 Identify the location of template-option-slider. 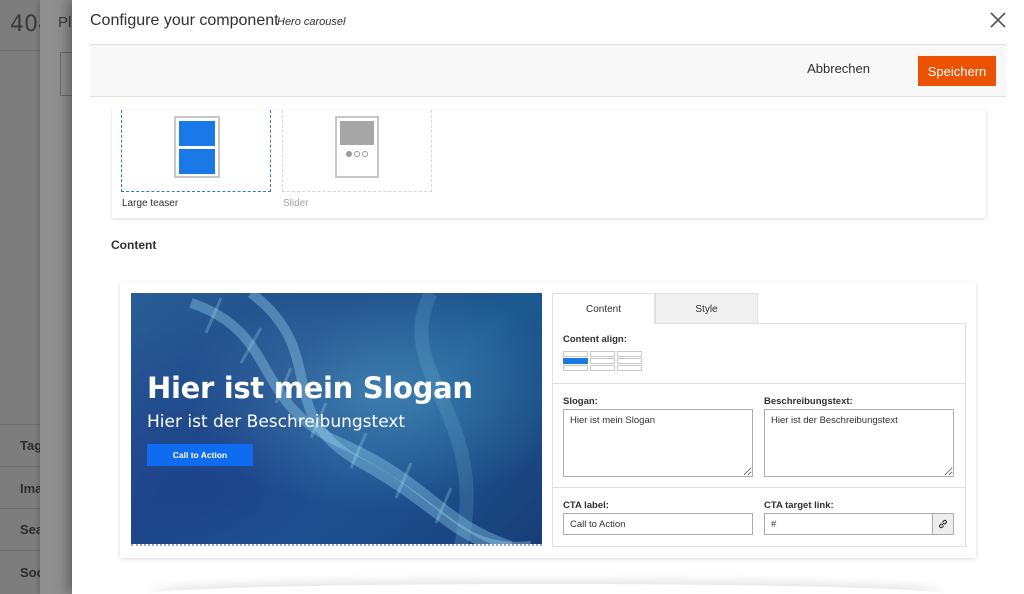
(357, 151).